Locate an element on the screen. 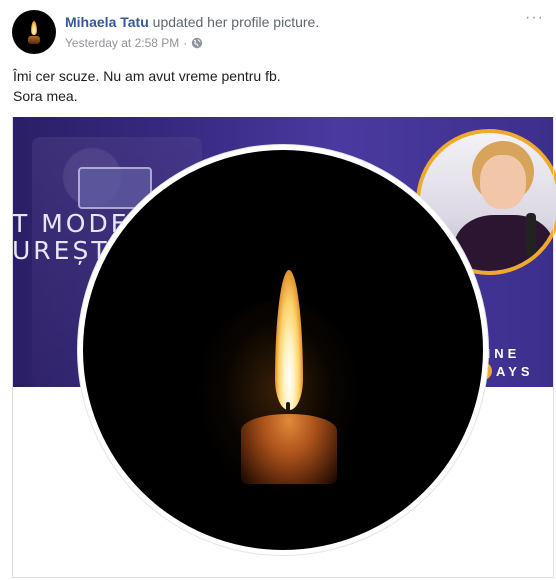 This screenshot has height=580, width=556. post-message-line: Sora mea. is located at coordinates (45, 96).